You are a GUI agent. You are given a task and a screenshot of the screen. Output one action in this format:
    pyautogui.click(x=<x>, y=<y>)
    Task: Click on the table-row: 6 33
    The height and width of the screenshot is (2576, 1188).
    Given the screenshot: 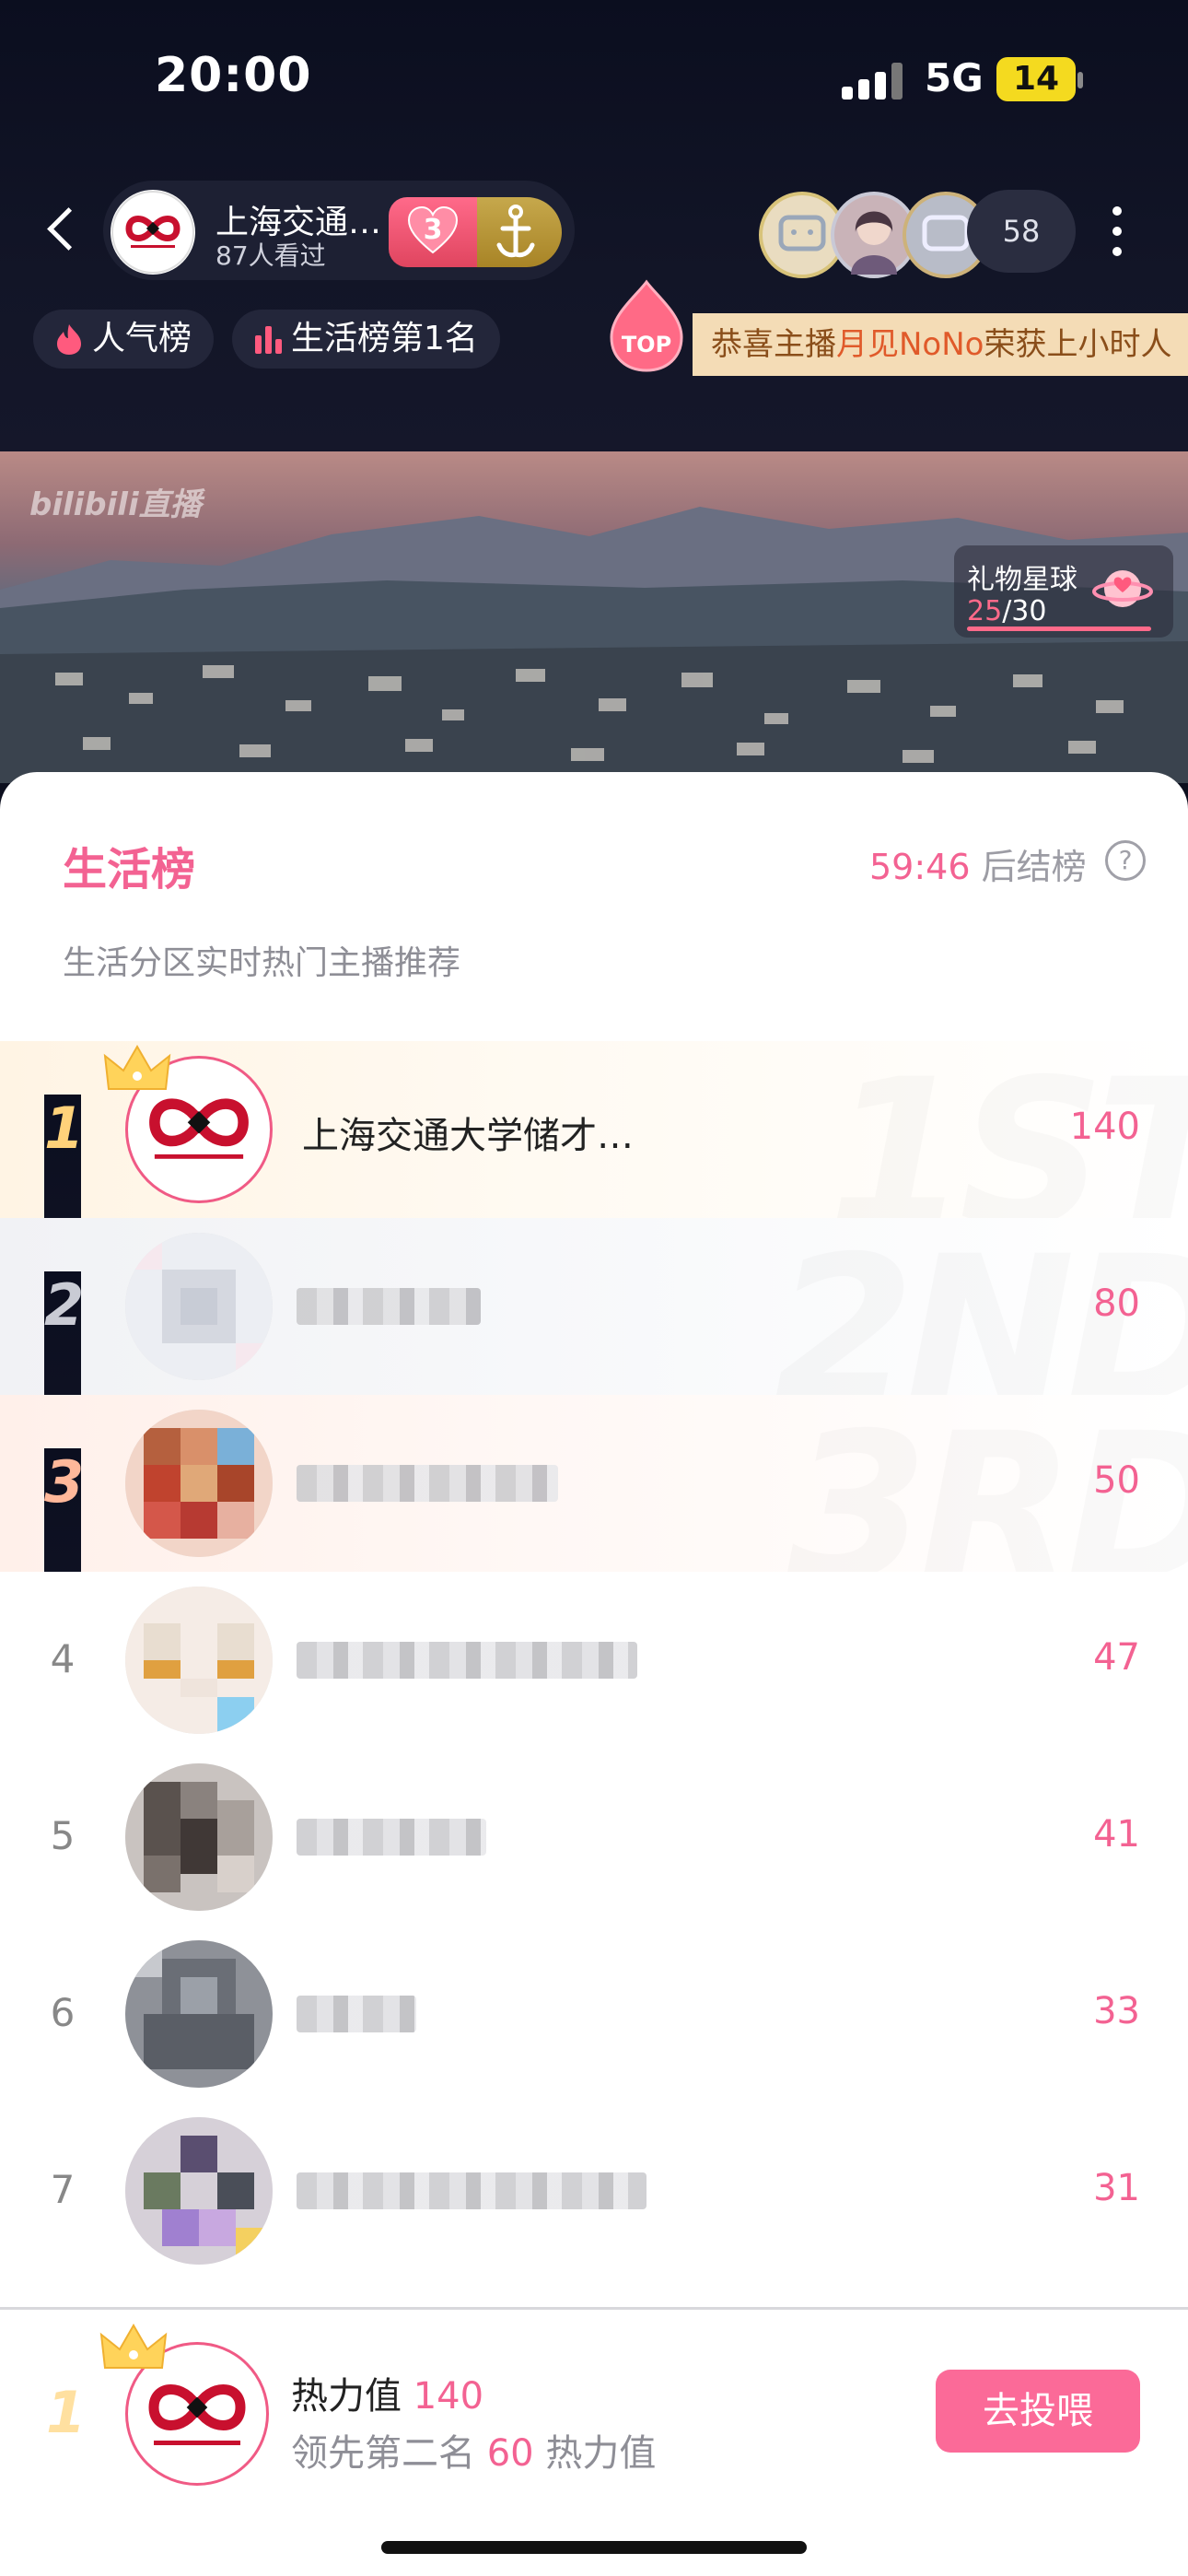 What is the action you would take?
    pyautogui.click(x=594, y=2014)
    